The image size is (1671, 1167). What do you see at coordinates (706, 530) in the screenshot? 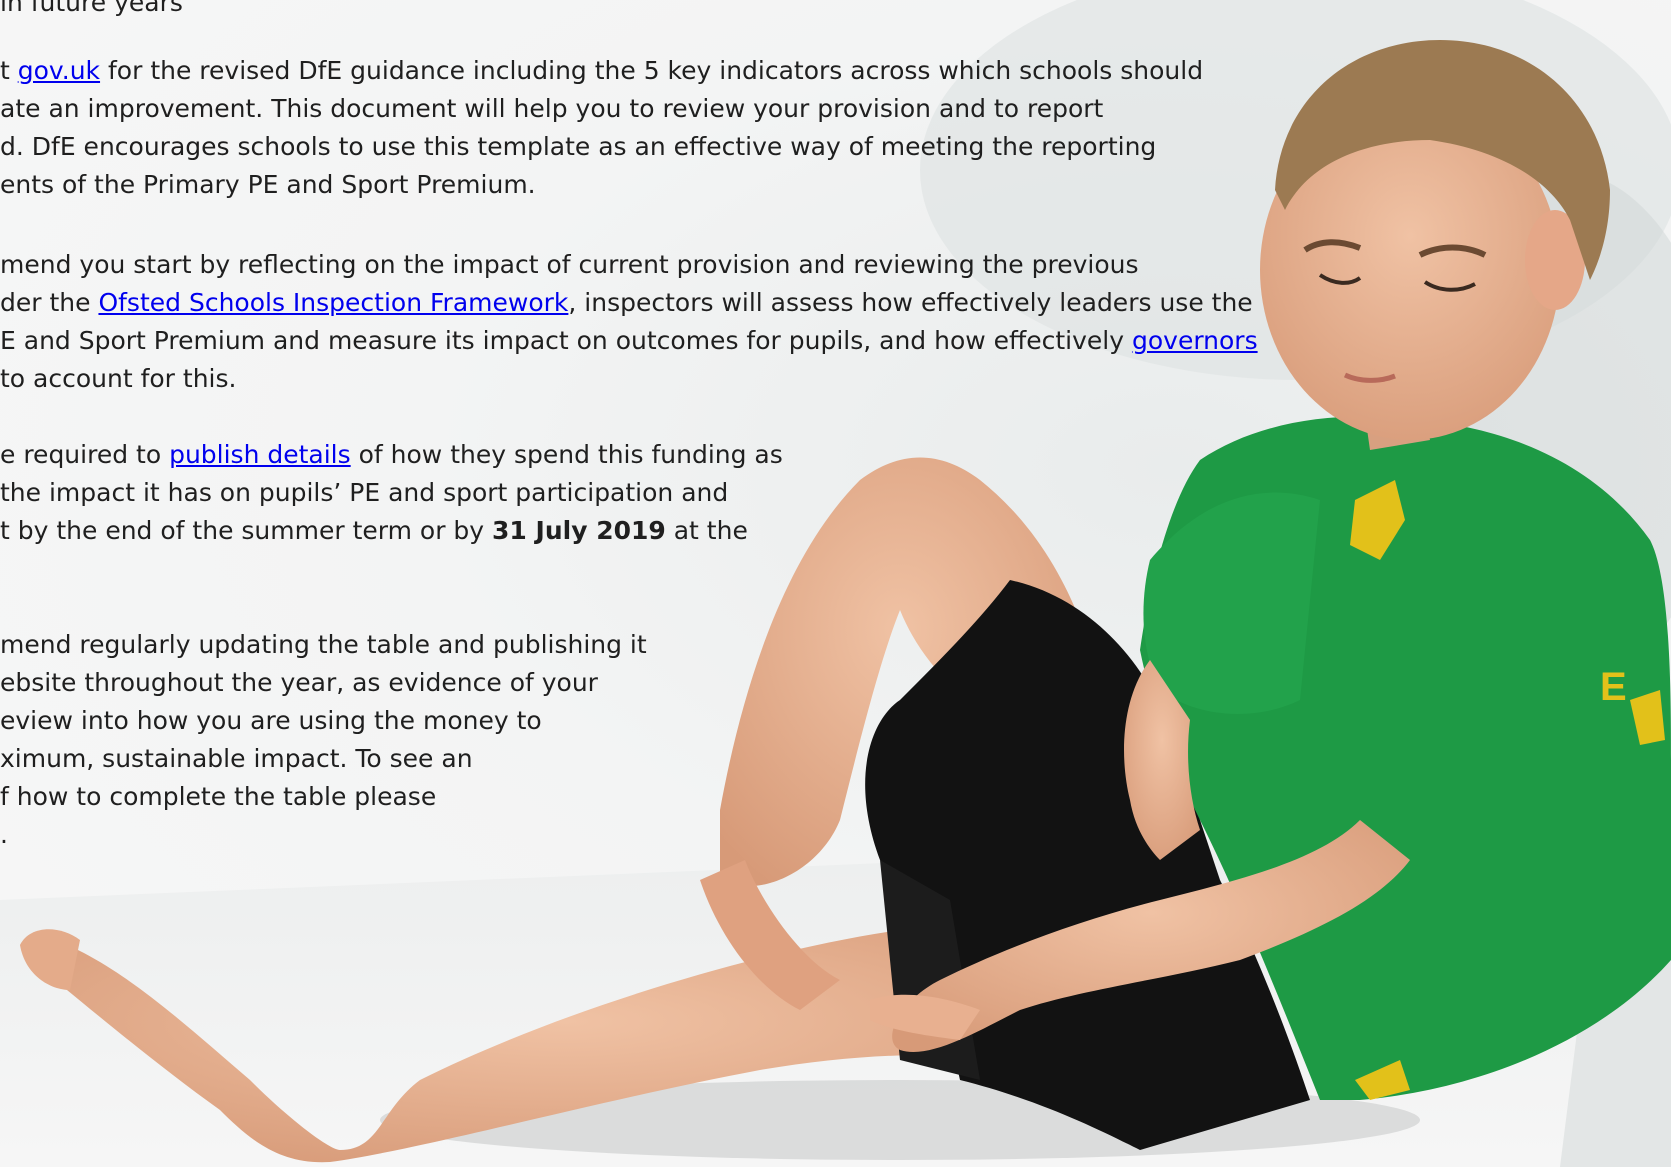
I see `line-text: at the` at bounding box center [706, 530].